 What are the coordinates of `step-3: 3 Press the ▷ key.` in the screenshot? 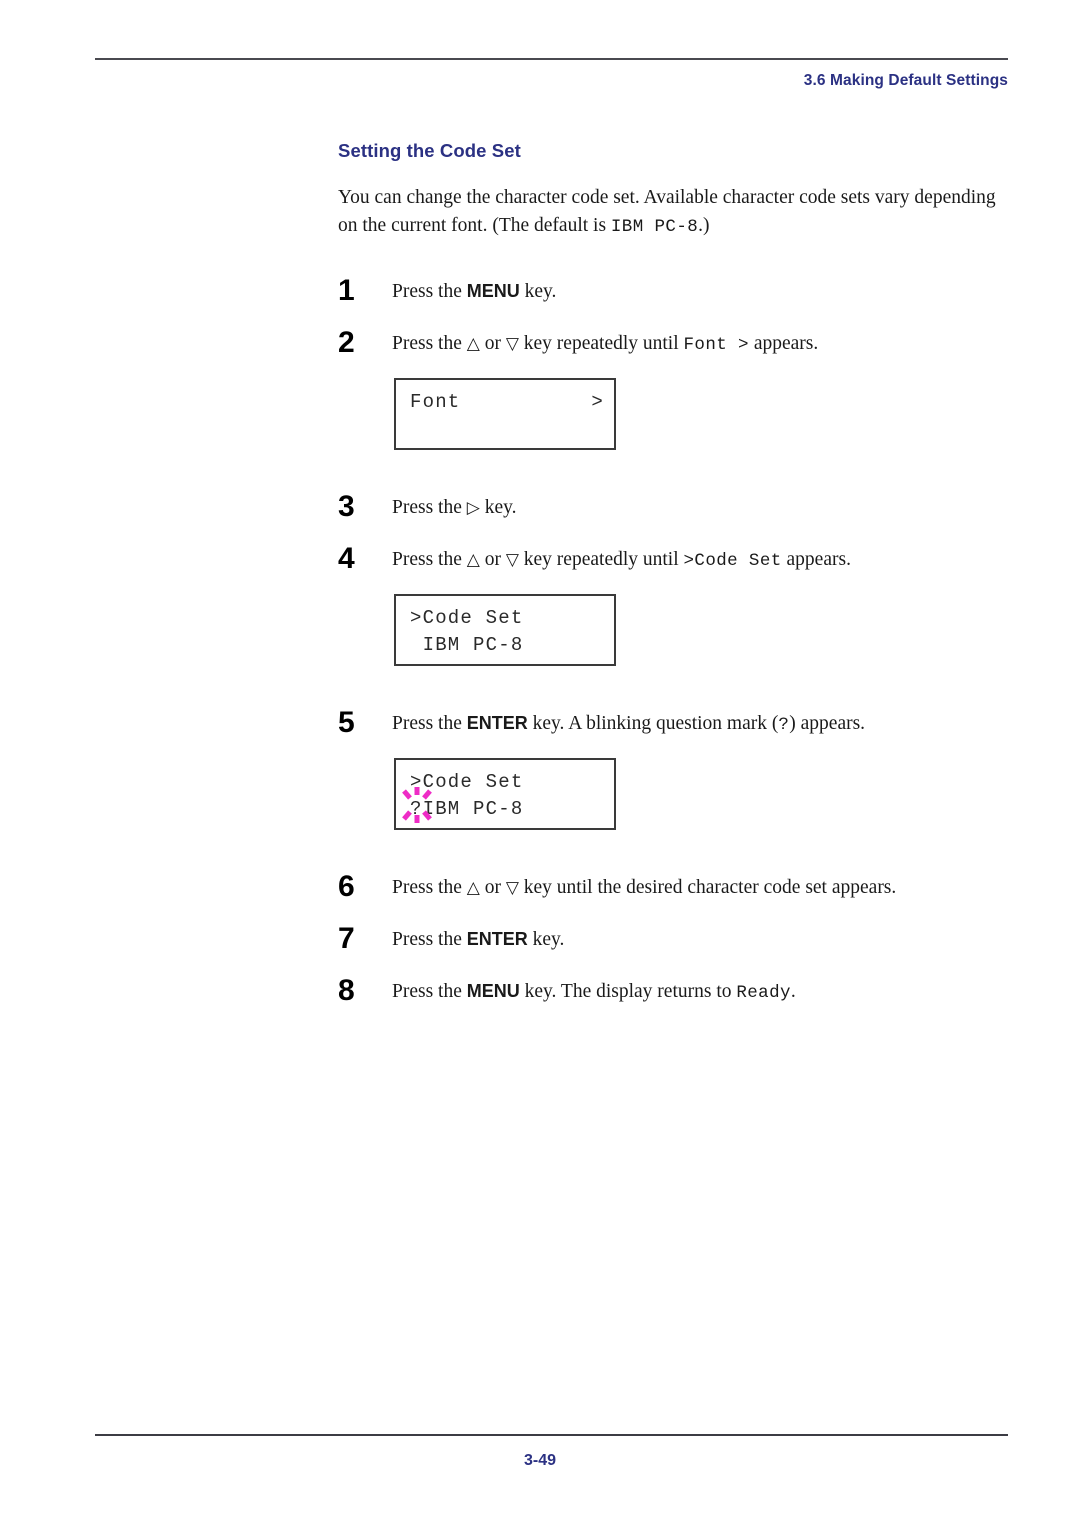 It's located at (674, 506).